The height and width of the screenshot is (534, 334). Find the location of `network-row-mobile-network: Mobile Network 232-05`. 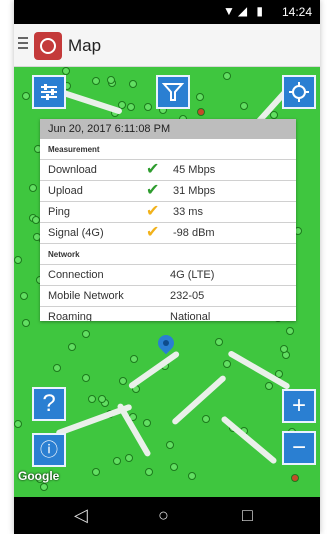

network-row-mobile-network: Mobile Network 232-05 is located at coordinates (168, 296).